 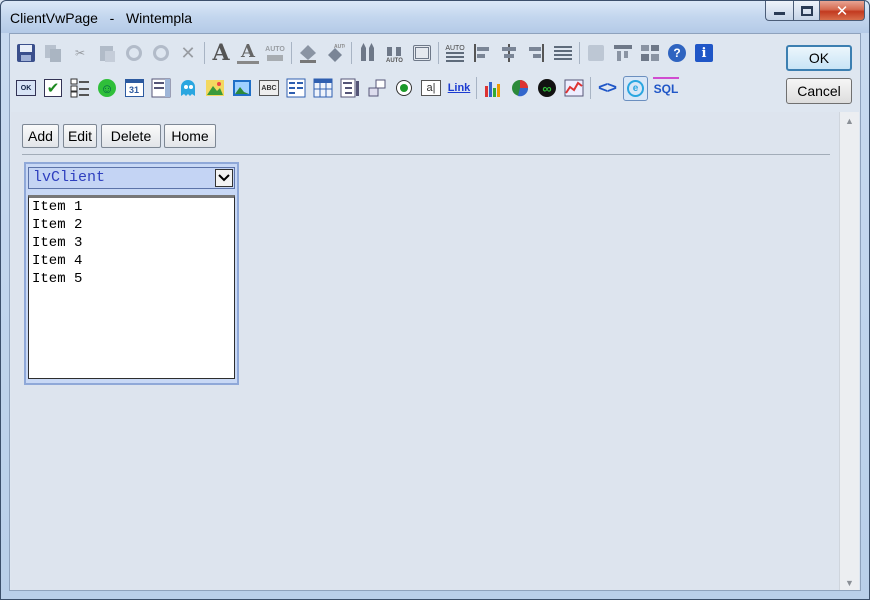 What do you see at coordinates (607, 88) in the screenshot?
I see `code-icon: <>` at bounding box center [607, 88].